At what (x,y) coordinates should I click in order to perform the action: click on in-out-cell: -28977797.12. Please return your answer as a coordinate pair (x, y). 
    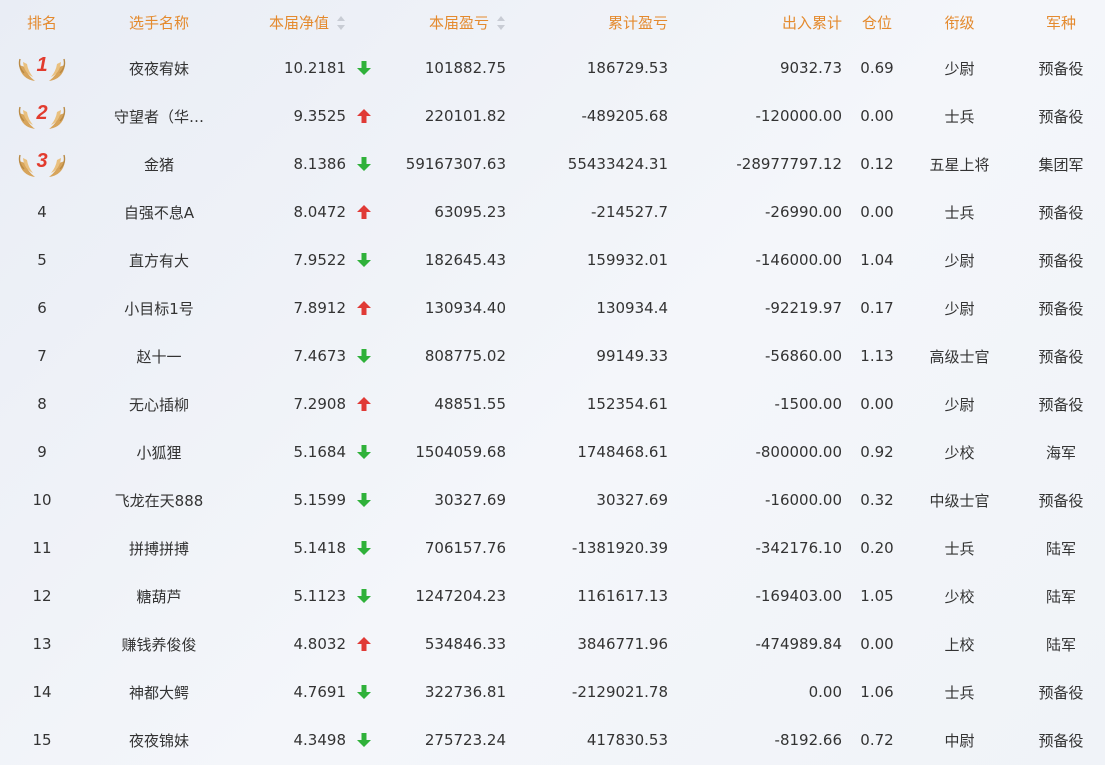
    Looking at the image, I should click on (789, 164).